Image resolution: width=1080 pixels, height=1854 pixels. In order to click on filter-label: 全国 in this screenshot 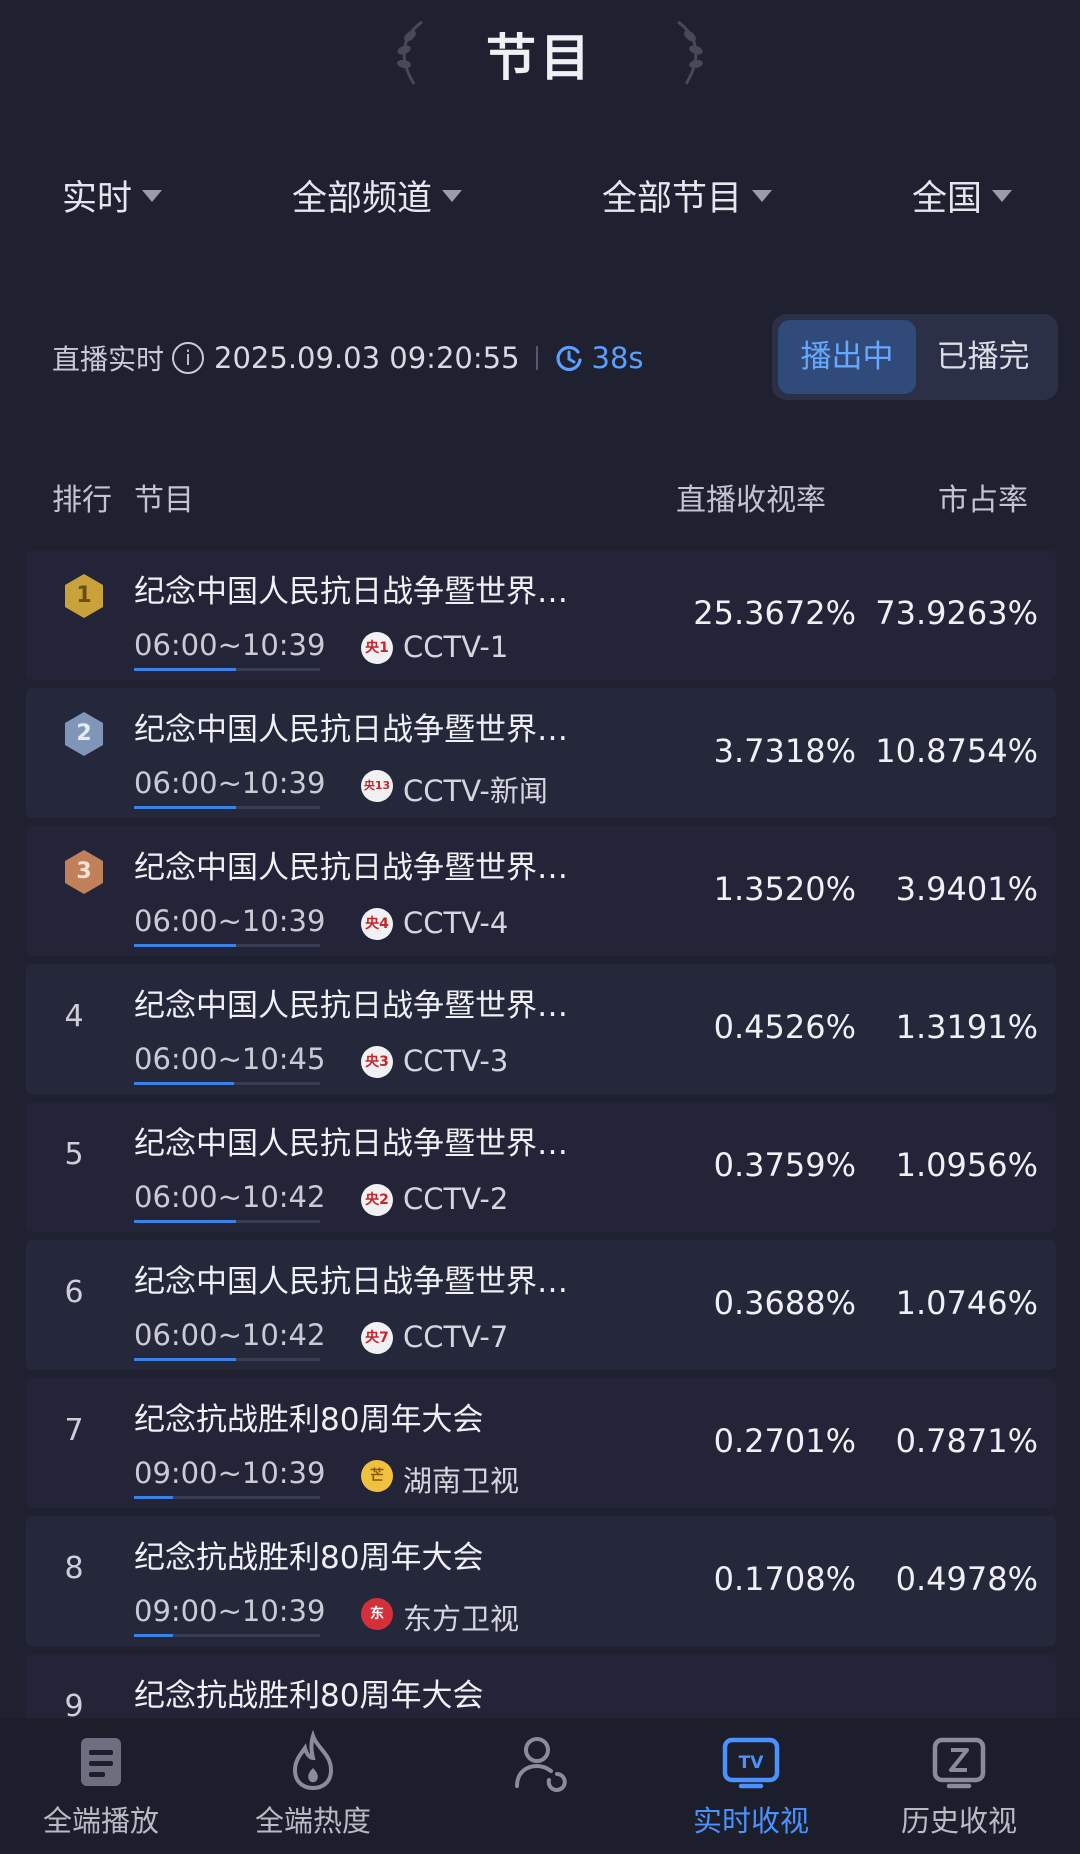, I will do `click(947, 199)`.